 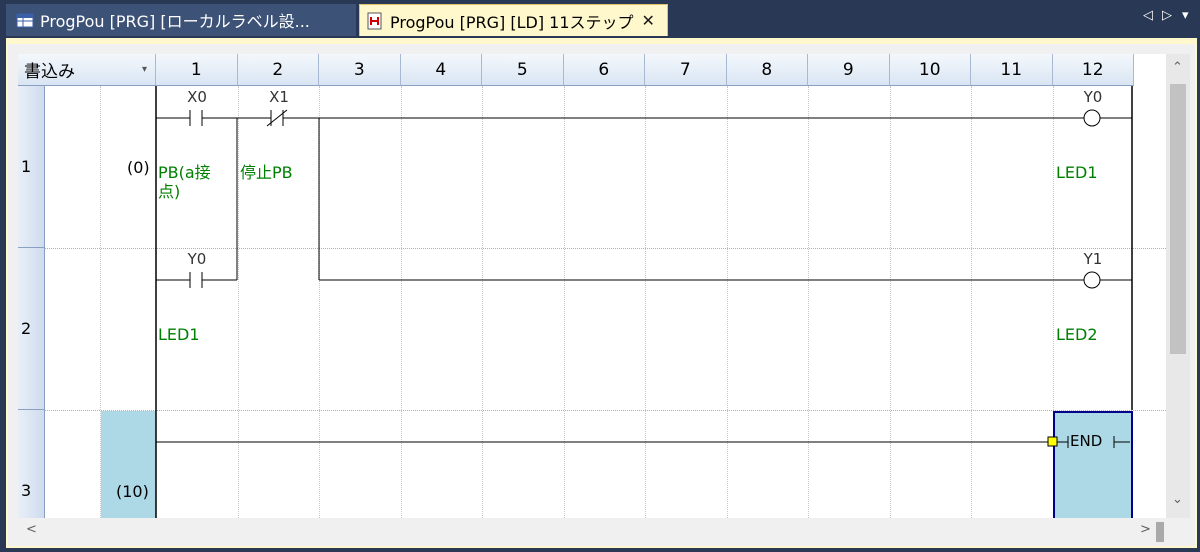 I want to click on contact-x0, so click(x=196, y=118).